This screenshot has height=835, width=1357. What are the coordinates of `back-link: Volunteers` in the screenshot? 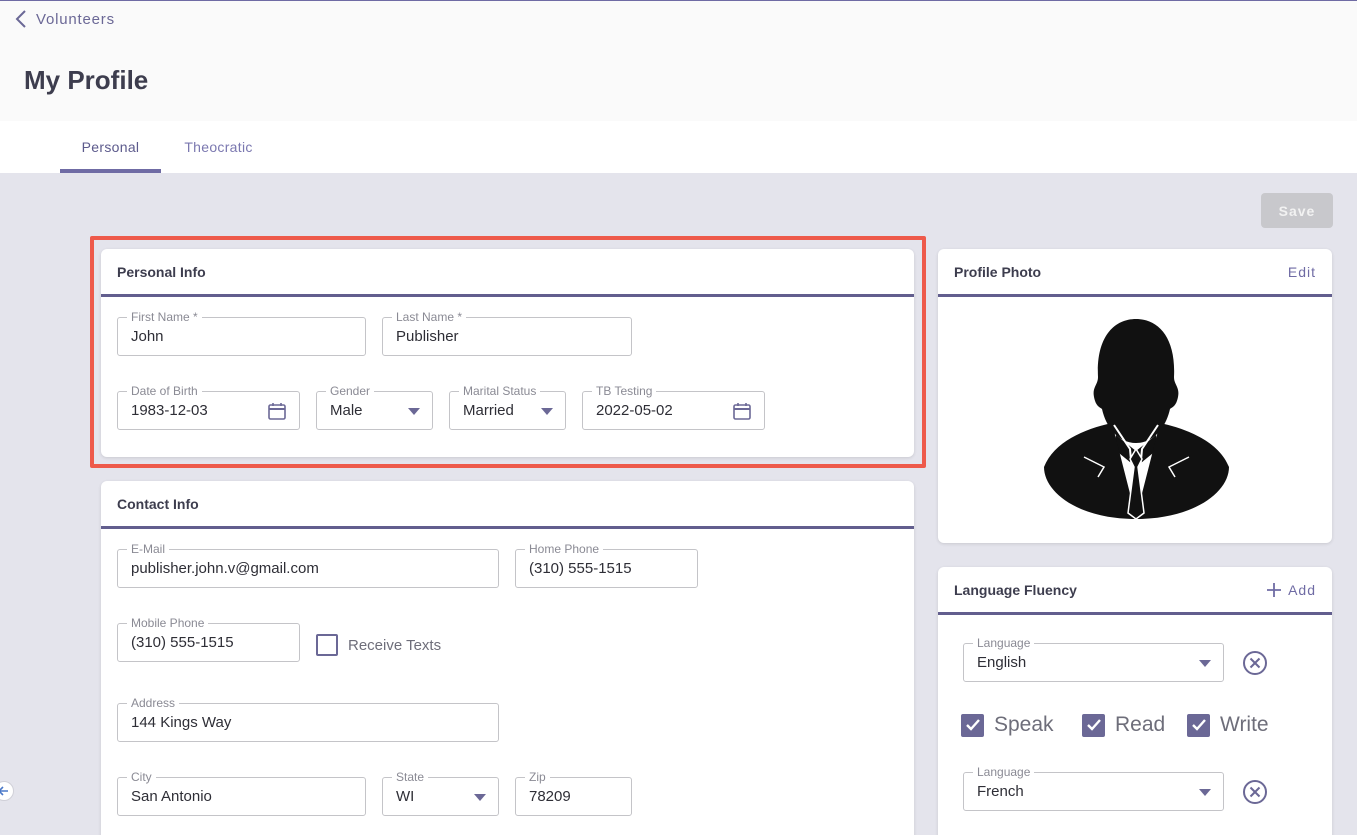 It's located at (64, 19).